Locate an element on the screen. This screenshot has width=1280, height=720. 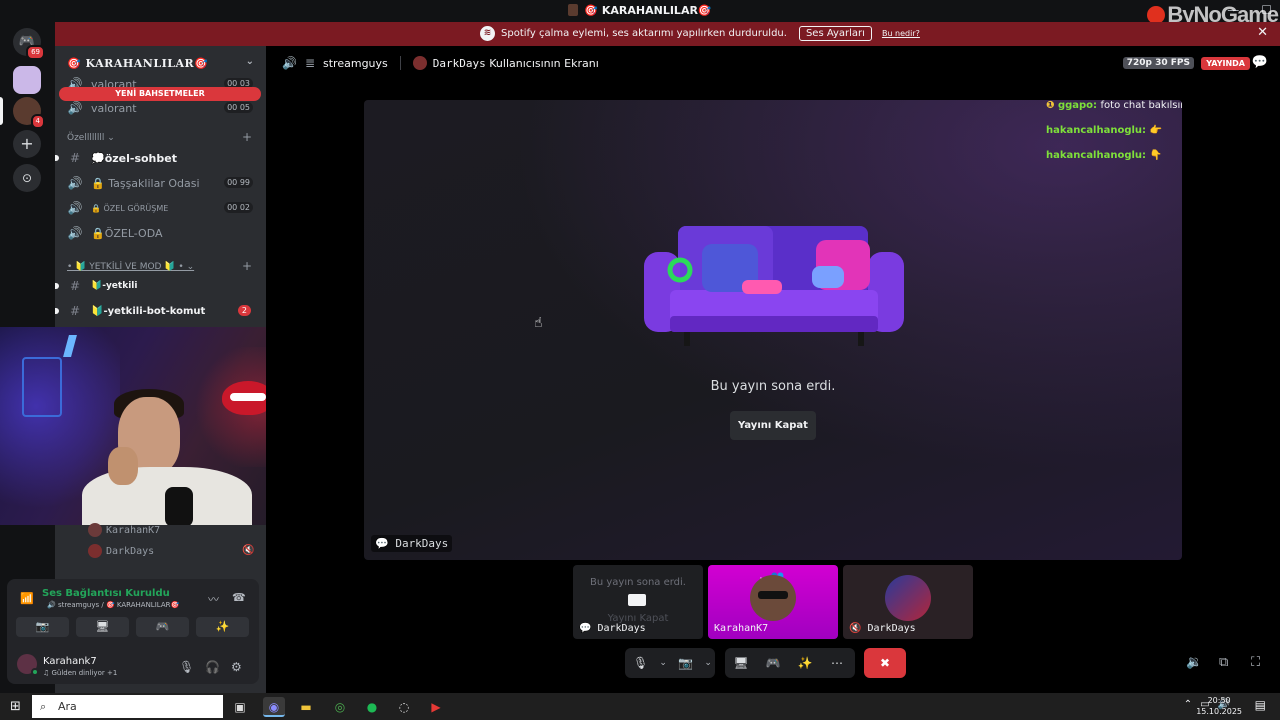
pop-out-icon: ⧉ is located at coordinates (1223, 662).